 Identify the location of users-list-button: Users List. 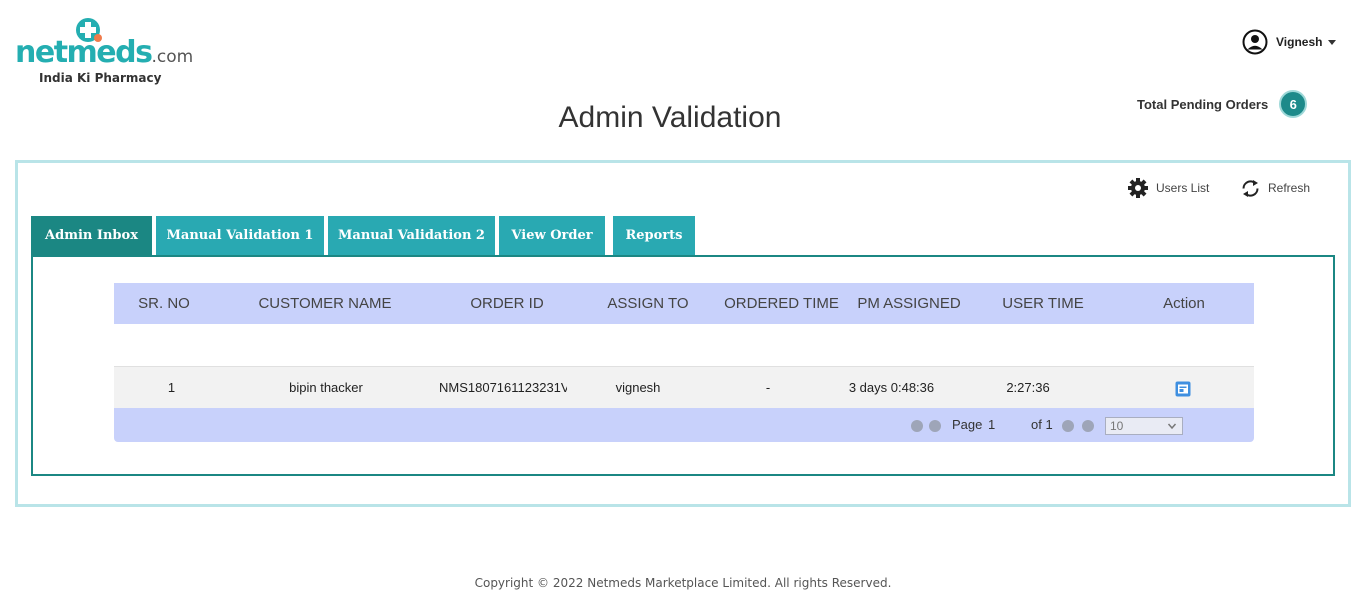
(1168, 188).